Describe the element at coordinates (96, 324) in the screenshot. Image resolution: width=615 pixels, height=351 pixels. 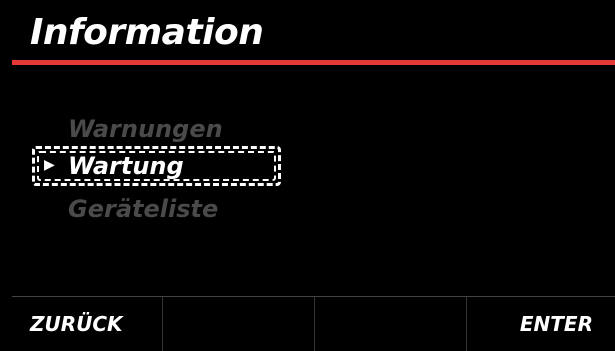
I see `back-button: ZURÜCK` at that location.